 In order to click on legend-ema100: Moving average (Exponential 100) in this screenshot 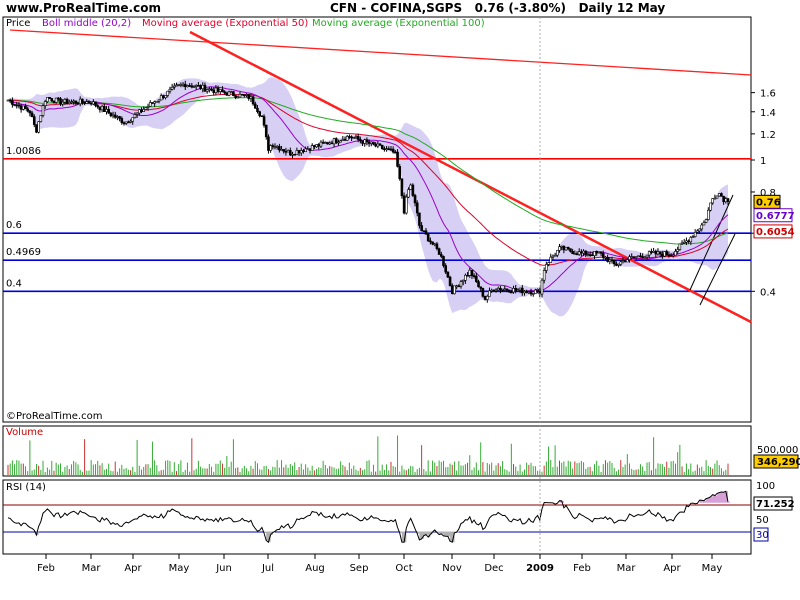, I will do `click(398, 23)`.